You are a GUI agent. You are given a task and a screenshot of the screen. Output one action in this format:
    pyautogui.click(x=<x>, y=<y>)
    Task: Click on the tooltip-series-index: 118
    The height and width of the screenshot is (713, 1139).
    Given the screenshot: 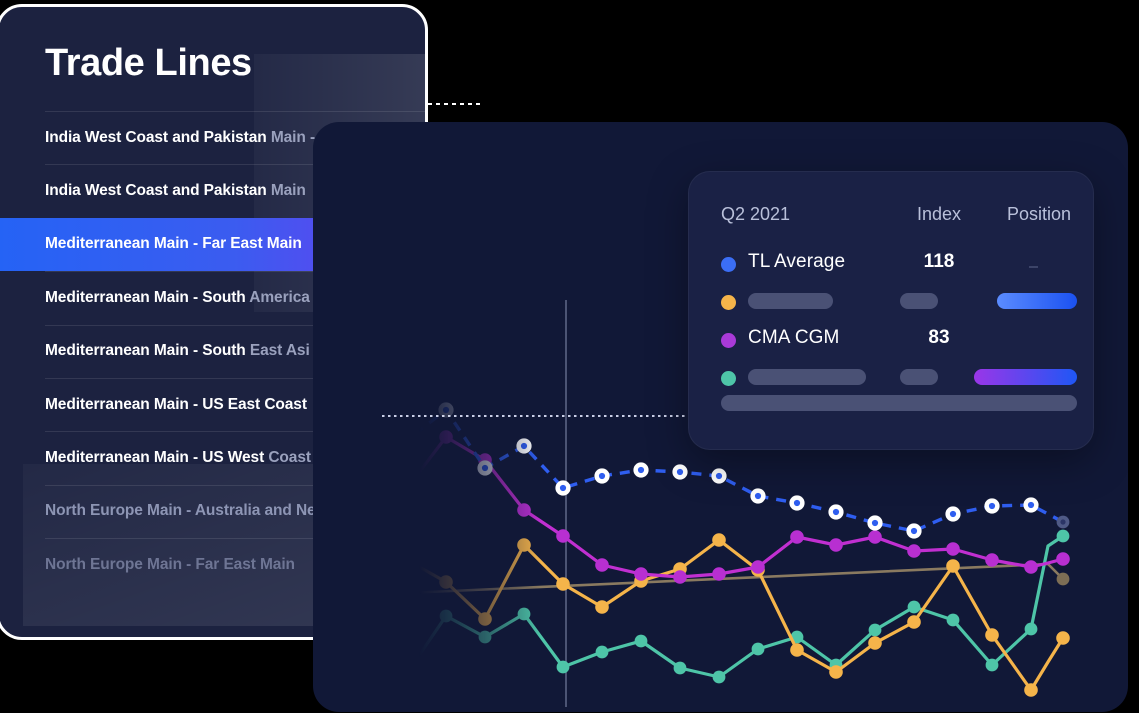 What is the action you would take?
    pyautogui.click(x=939, y=261)
    